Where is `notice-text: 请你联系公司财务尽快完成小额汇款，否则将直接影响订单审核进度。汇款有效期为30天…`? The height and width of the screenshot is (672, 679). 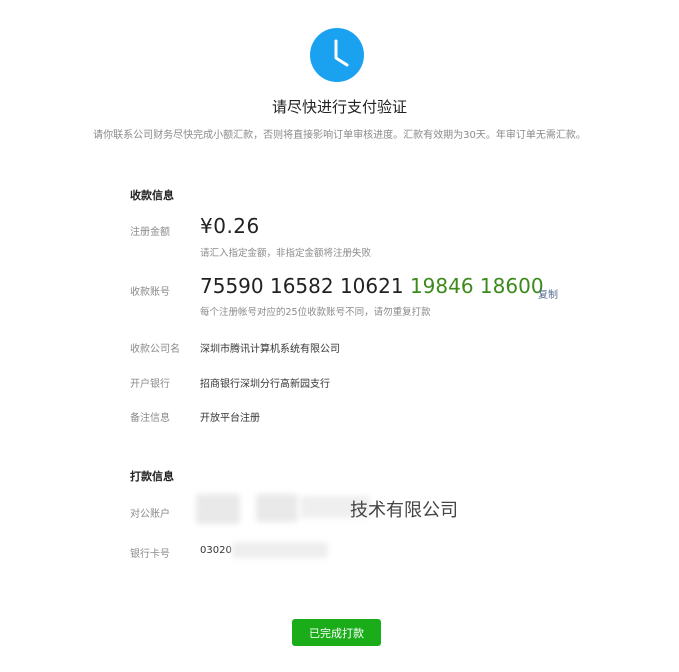 notice-text: 请你联系公司财务尽快完成小额汇款，否则将直接影响订单审核进度。汇款有效期为30天… is located at coordinates (339, 135).